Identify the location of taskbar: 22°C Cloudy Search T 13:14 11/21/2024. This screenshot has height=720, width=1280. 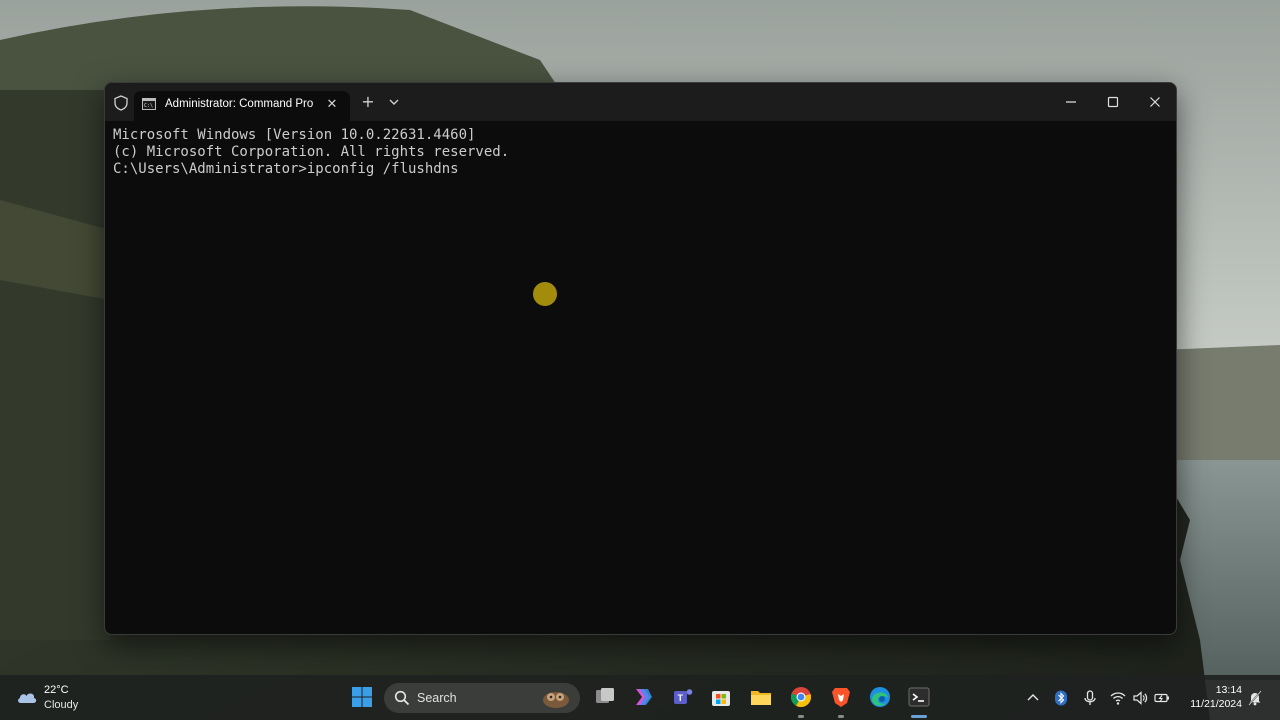
(640, 697).